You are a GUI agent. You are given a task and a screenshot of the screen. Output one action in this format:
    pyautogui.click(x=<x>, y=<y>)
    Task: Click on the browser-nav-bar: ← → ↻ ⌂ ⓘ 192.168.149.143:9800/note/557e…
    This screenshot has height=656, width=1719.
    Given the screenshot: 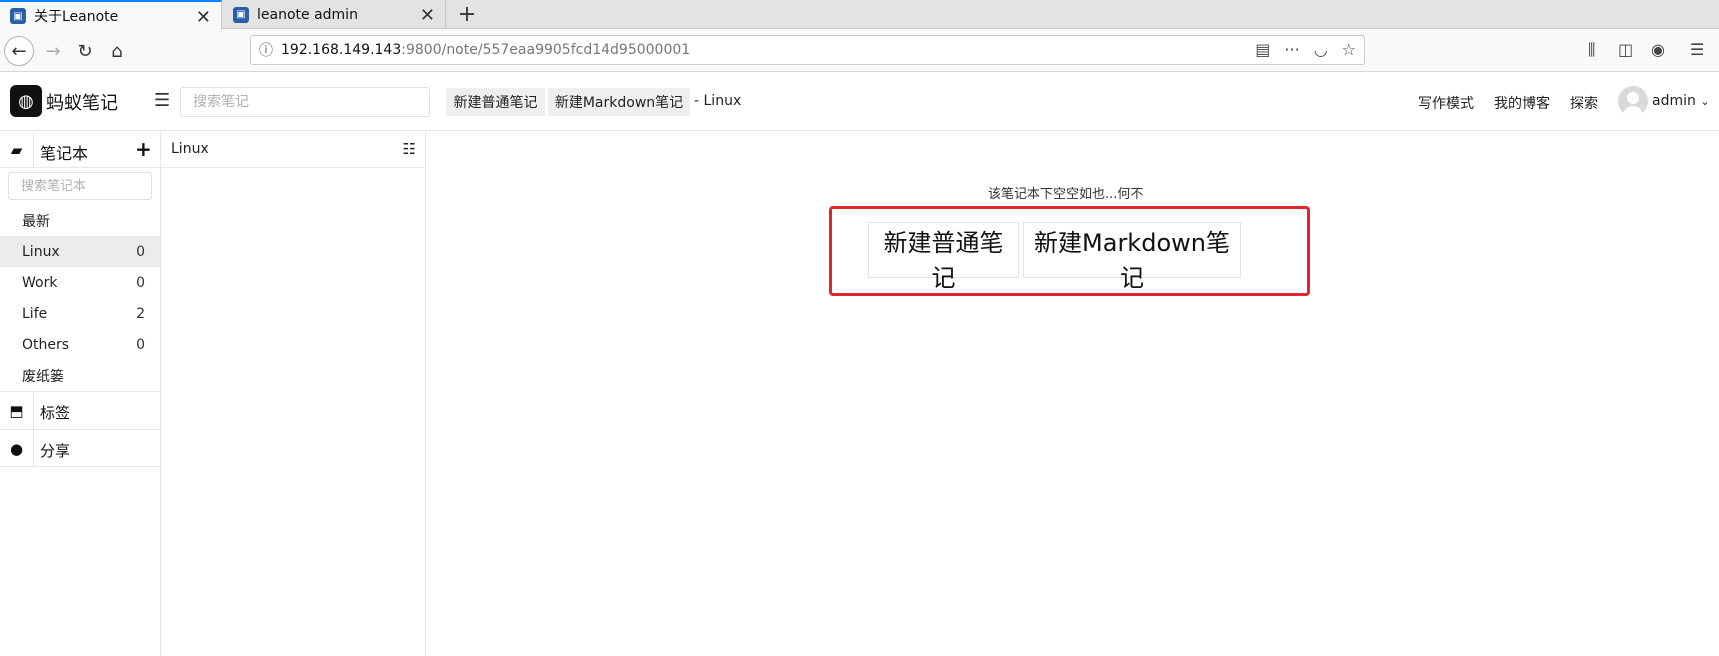 What is the action you would take?
    pyautogui.click(x=859, y=51)
    